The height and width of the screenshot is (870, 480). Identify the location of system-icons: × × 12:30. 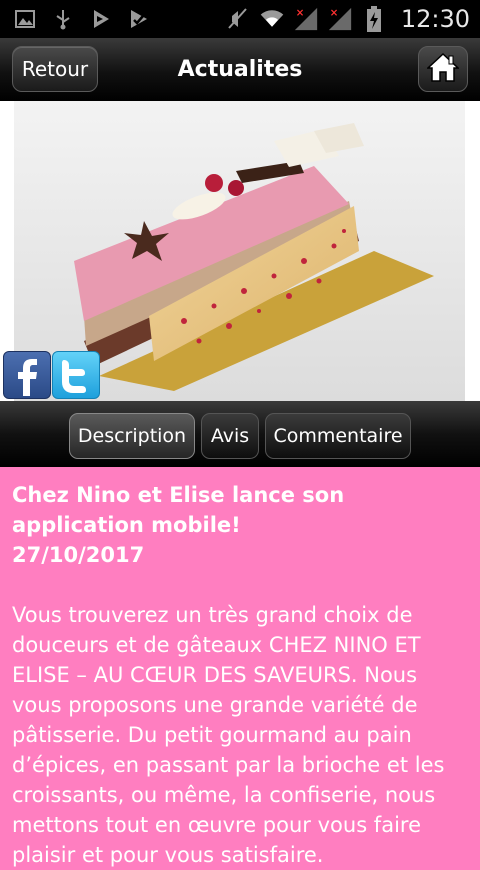
(347, 19).